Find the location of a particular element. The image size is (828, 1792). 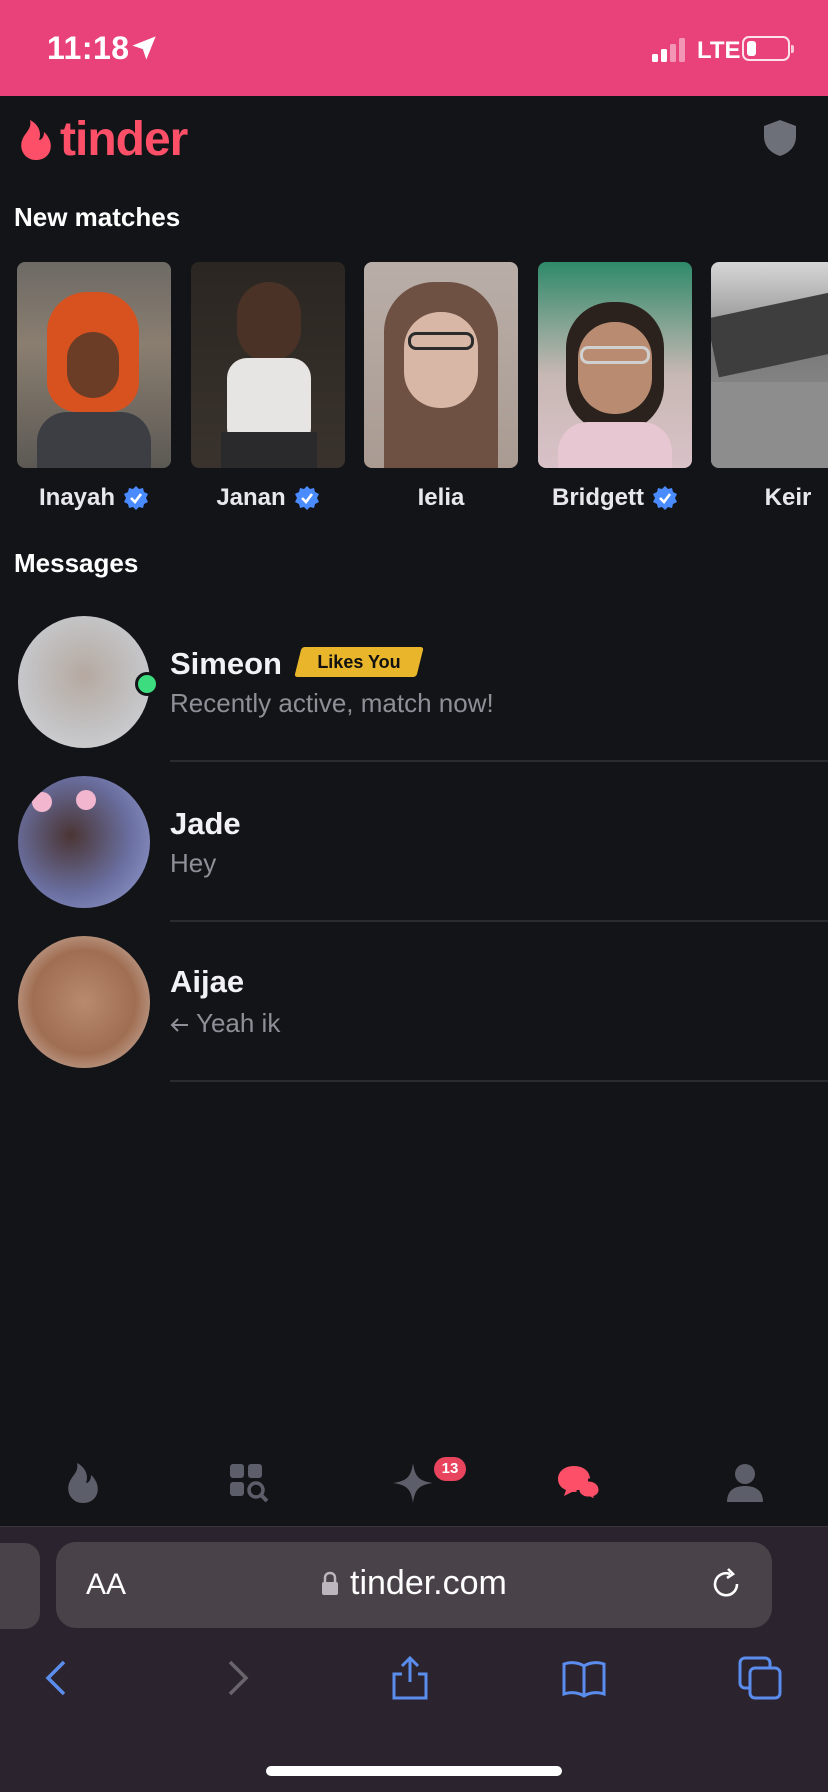

match-card-janan: Janan is located at coordinates (268, 386).